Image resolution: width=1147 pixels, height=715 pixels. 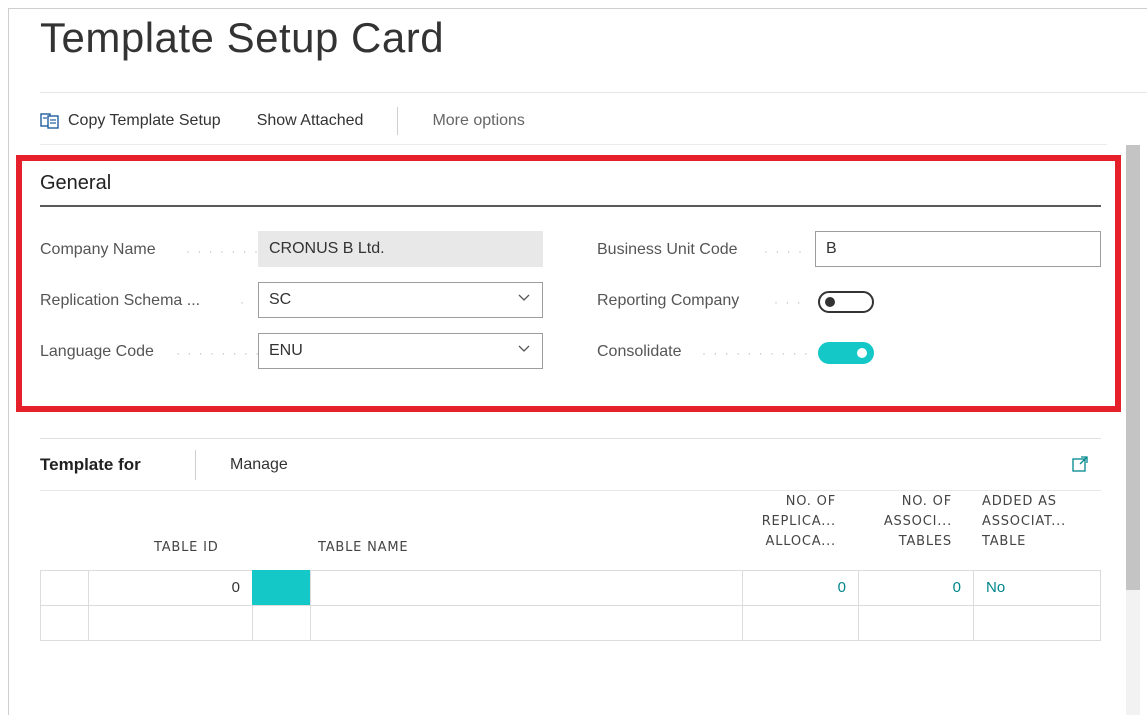 I want to click on col-table-name: TABLE NAME, so click(x=363, y=548).